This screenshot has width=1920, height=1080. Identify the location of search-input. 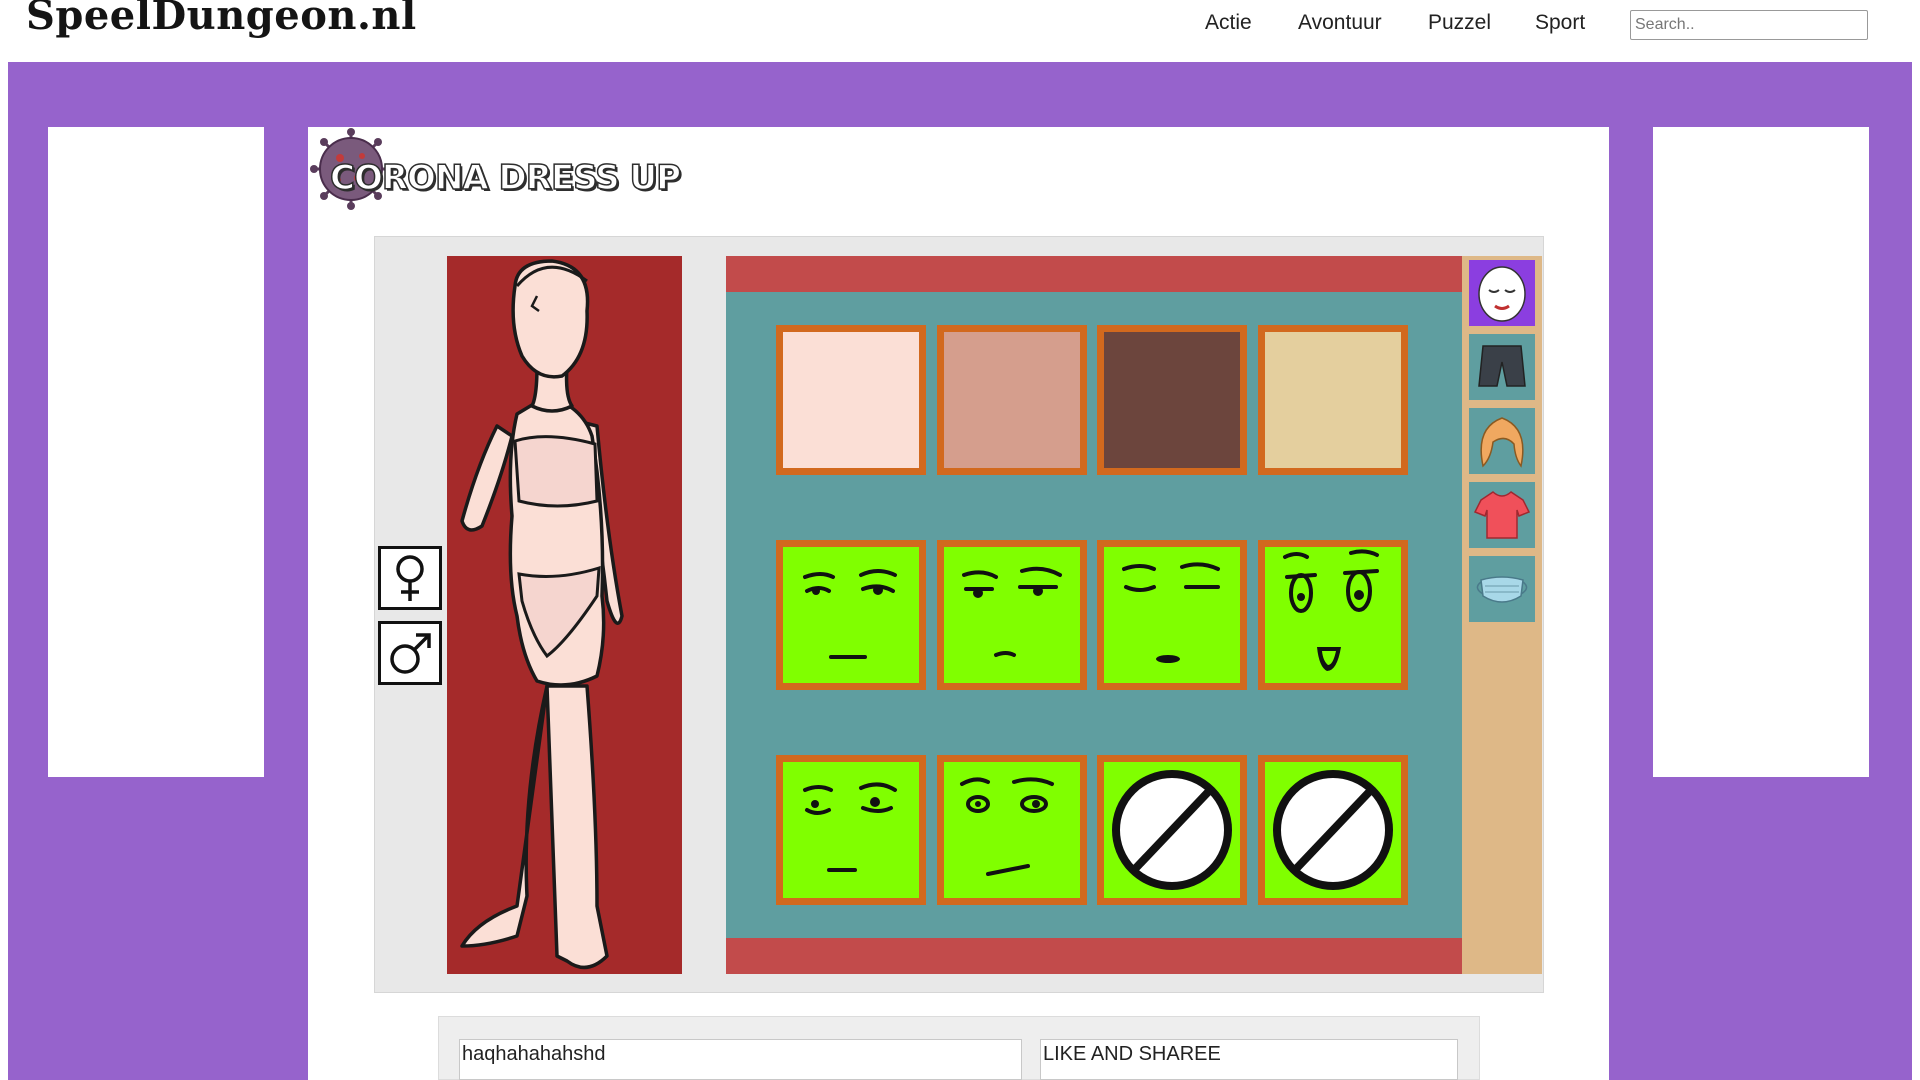
(1749, 25).